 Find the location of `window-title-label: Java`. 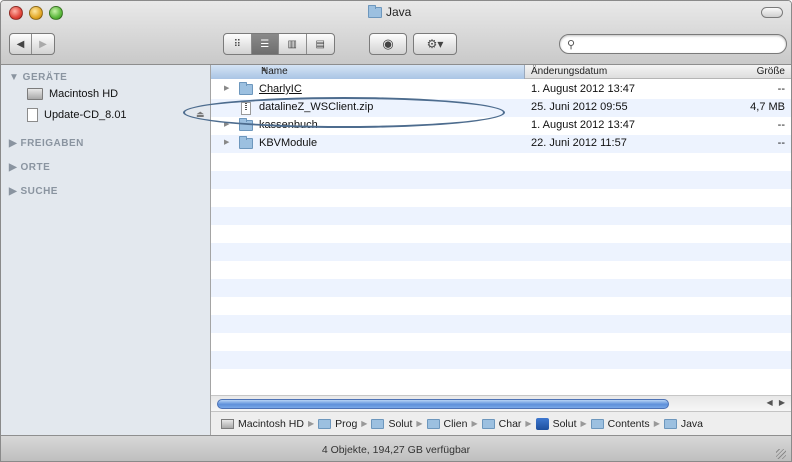

window-title-label: Java is located at coordinates (399, 12).